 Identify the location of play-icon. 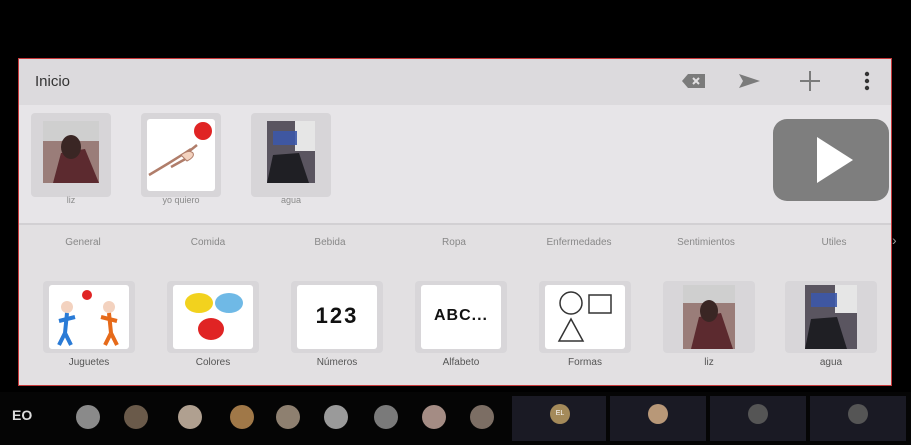
(835, 160).